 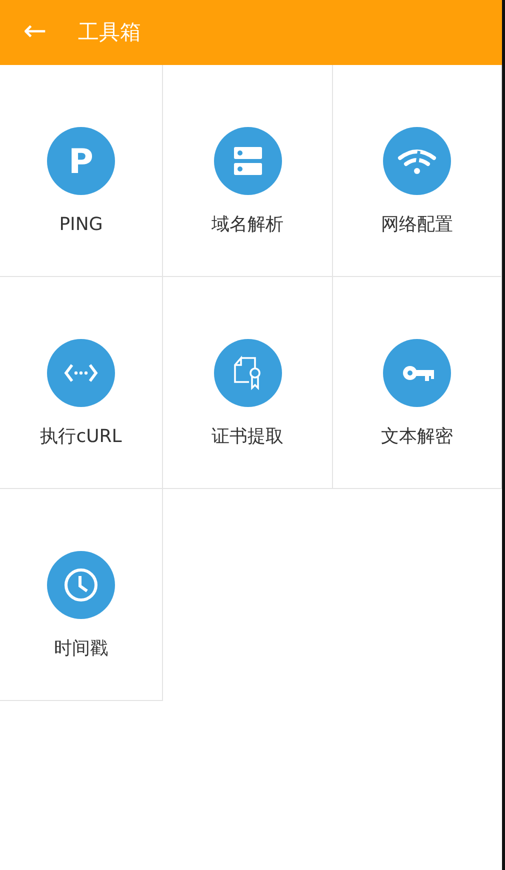 What do you see at coordinates (81, 161) in the screenshot?
I see `letter-icon: P` at bounding box center [81, 161].